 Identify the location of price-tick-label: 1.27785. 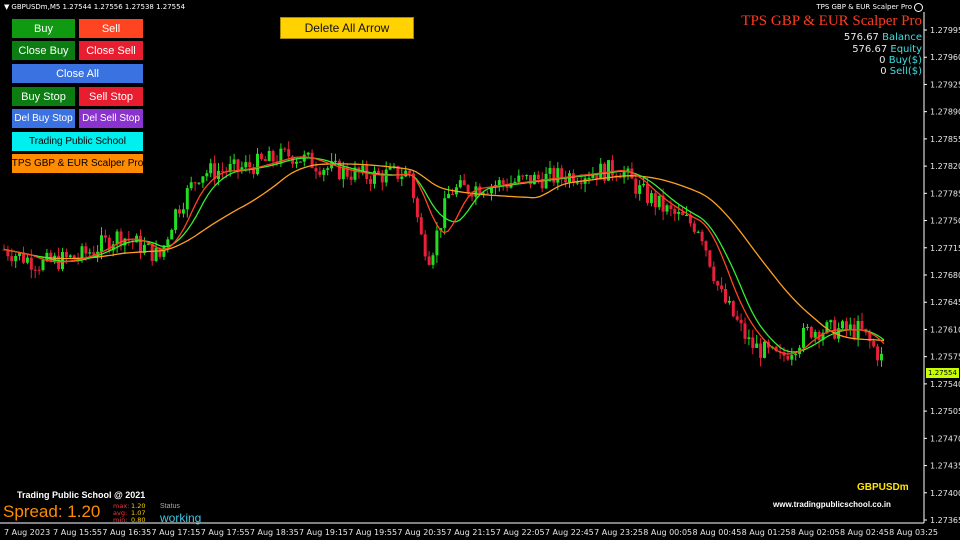
(945, 193).